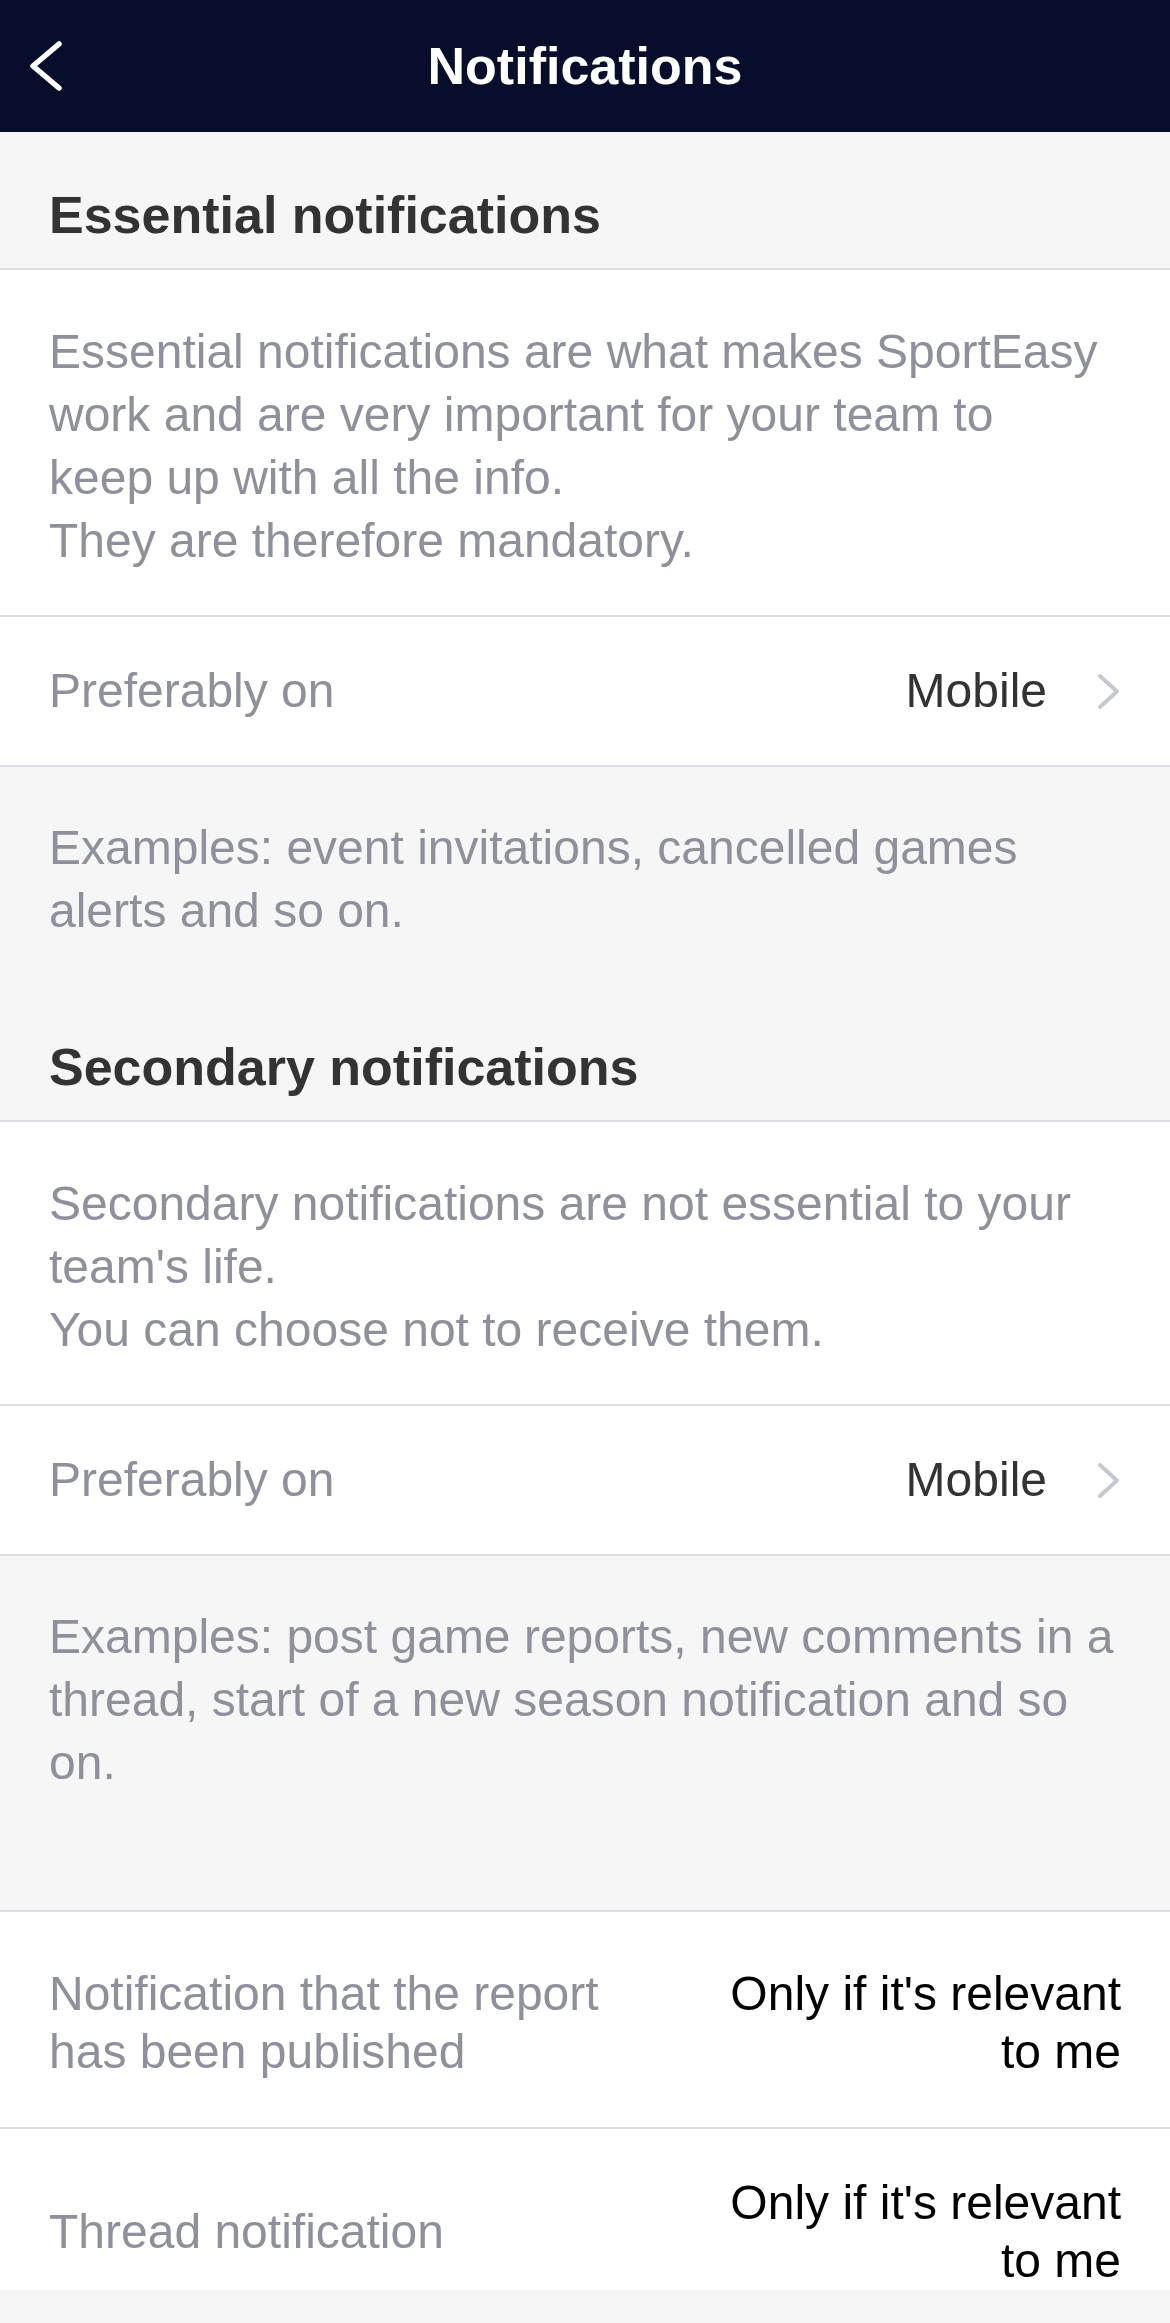 This screenshot has width=1170, height=2323. Describe the element at coordinates (585, 66) in the screenshot. I see `page-title: Notifications` at that location.